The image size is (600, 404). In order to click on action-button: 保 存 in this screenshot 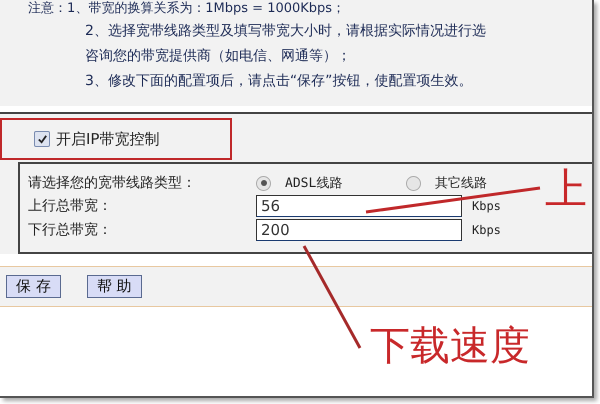, I will do `click(33, 286)`.